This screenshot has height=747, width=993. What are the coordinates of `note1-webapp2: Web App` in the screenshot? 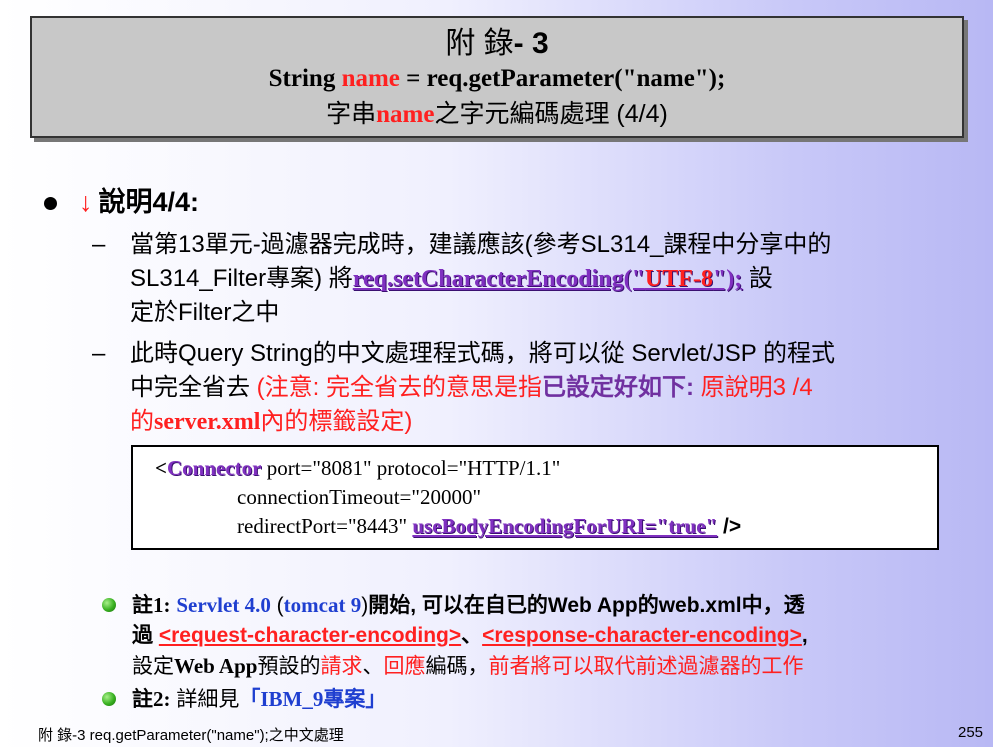 It's located at (216, 666).